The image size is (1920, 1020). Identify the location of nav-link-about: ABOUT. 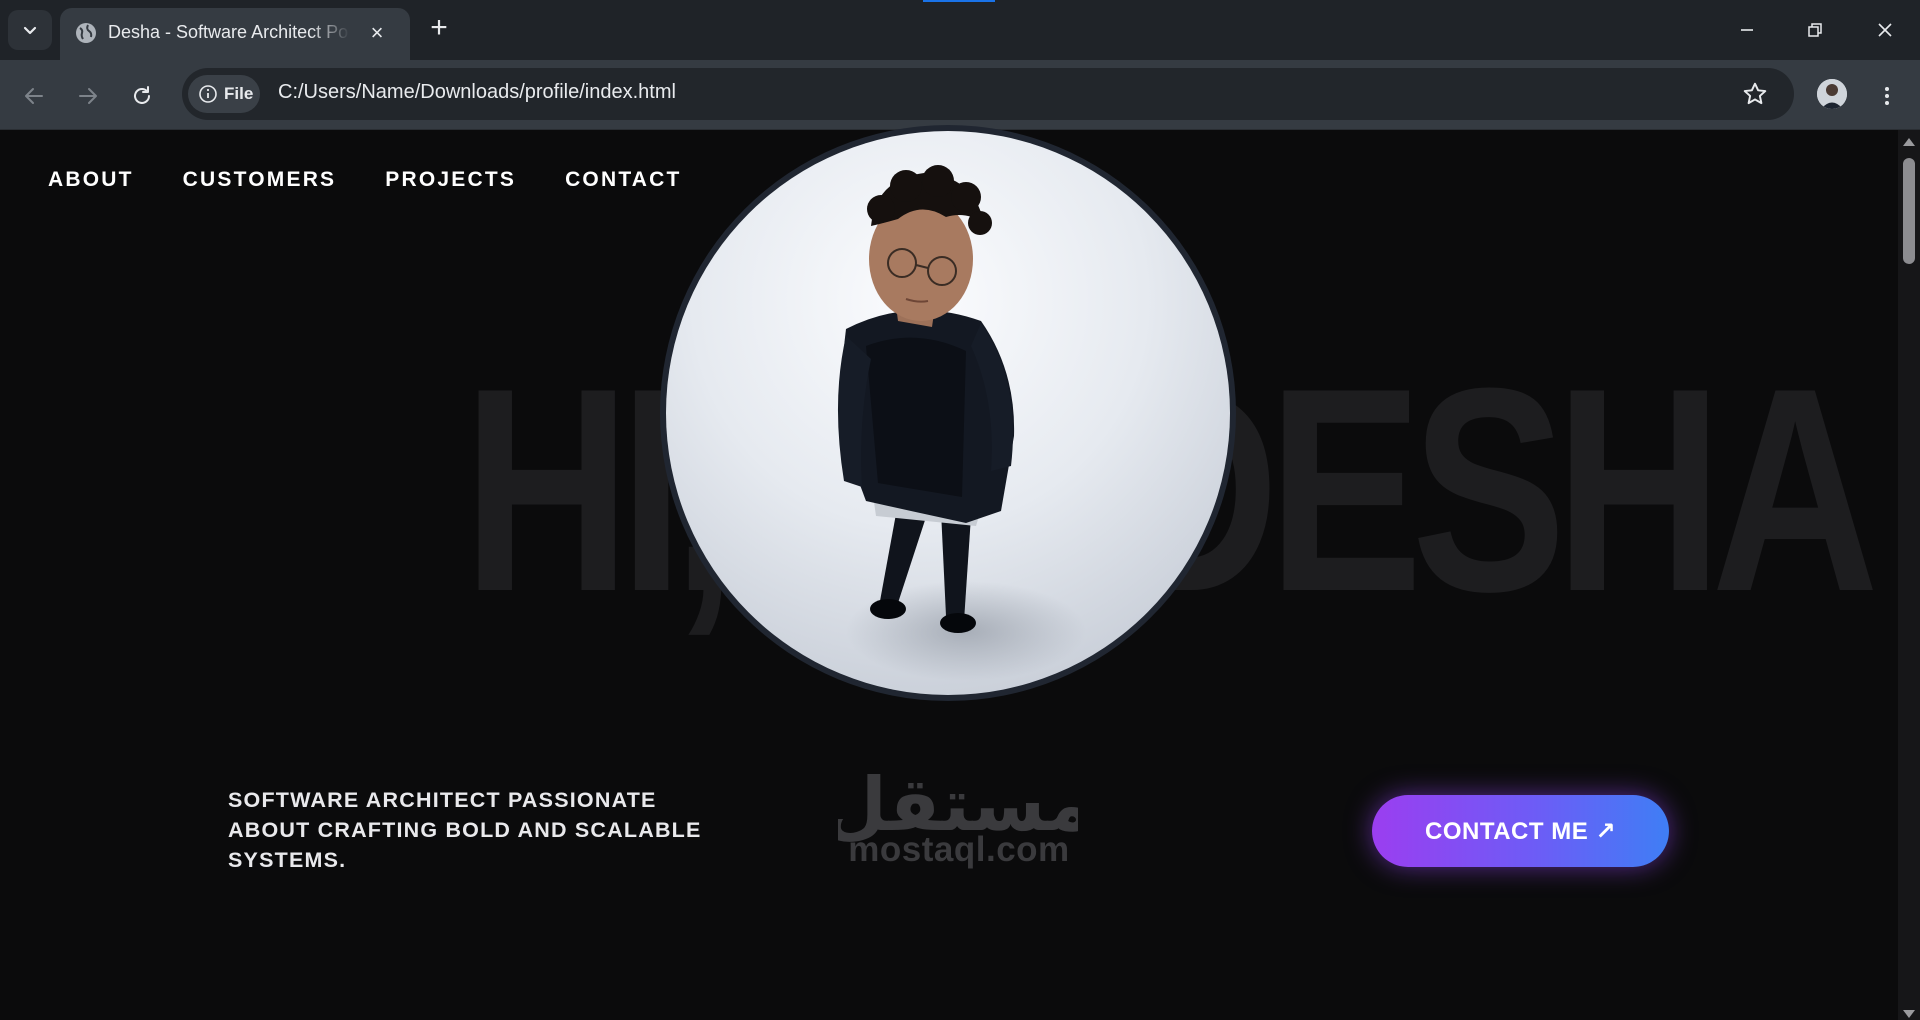
(91, 180).